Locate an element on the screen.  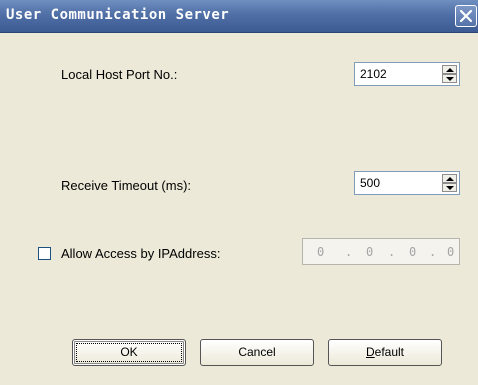
local-port-down-button is located at coordinates (449, 78).